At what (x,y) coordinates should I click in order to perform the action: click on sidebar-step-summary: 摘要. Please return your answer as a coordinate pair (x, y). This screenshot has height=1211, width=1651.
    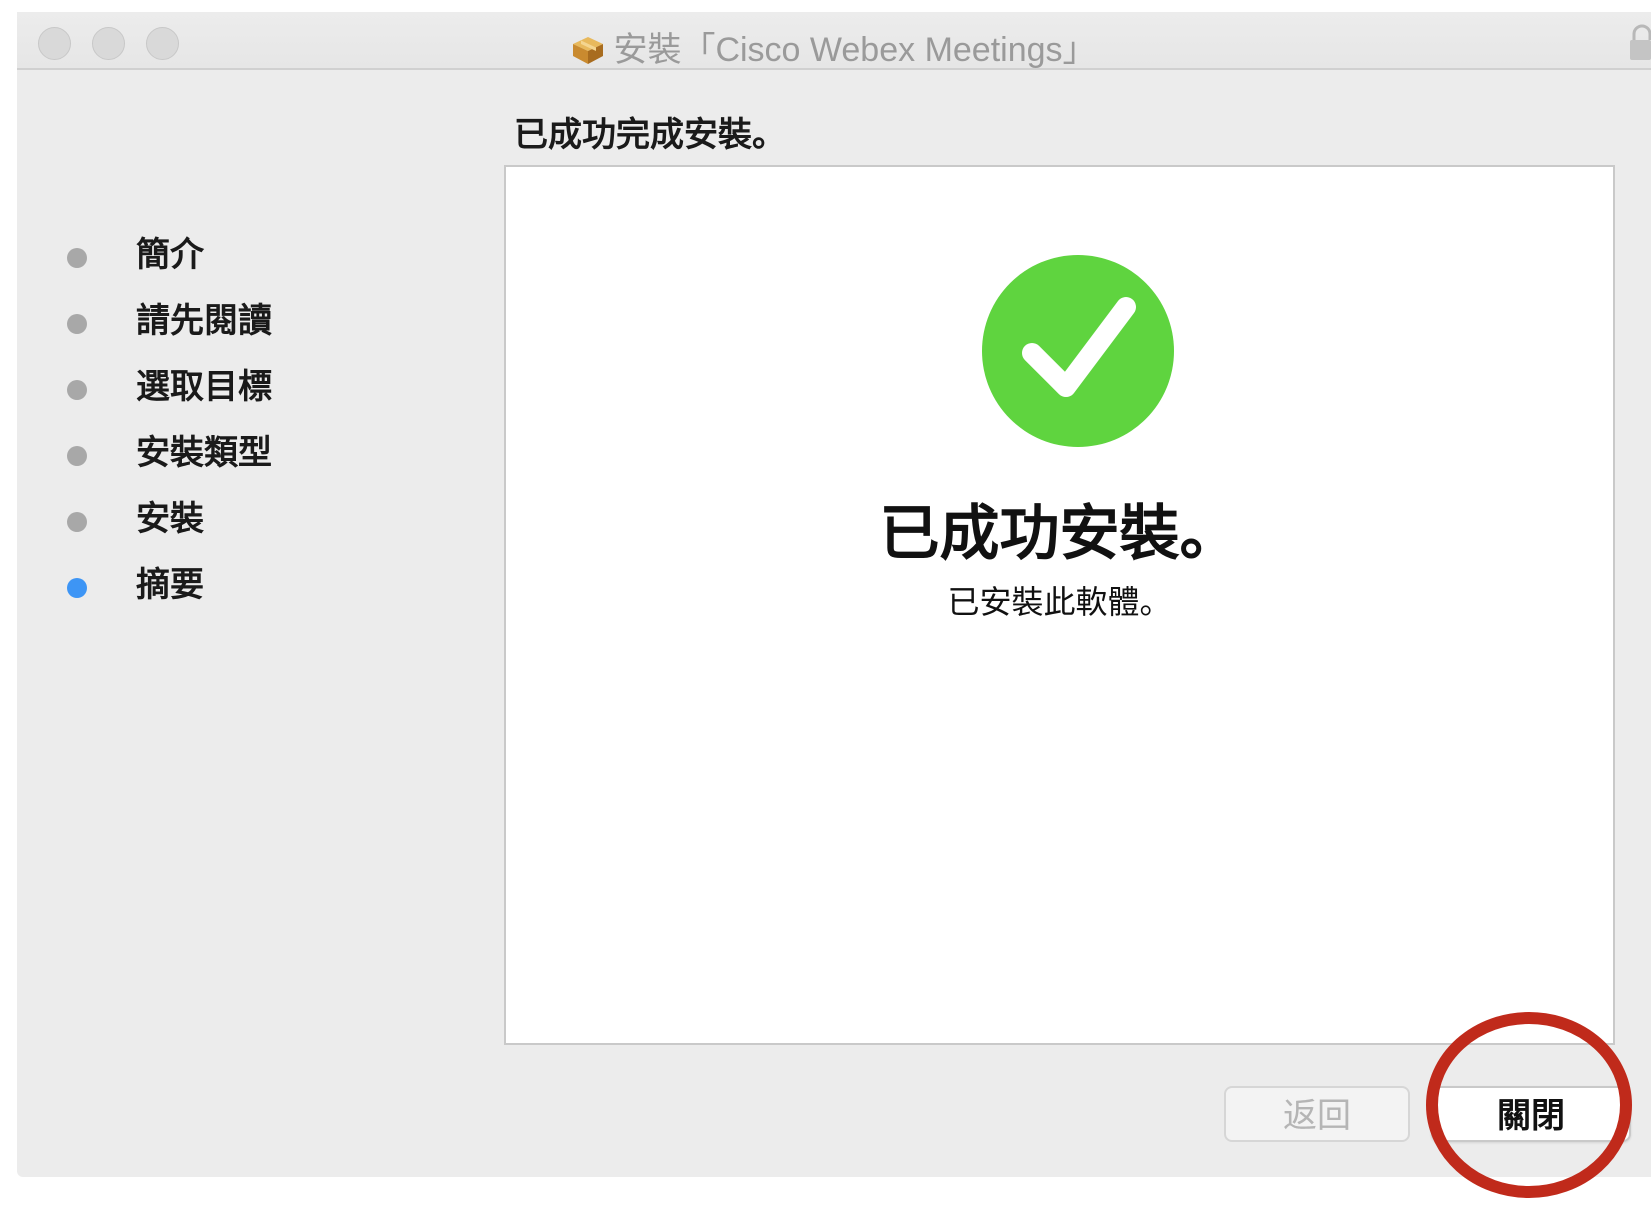
    Looking at the image, I should click on (257, 585).